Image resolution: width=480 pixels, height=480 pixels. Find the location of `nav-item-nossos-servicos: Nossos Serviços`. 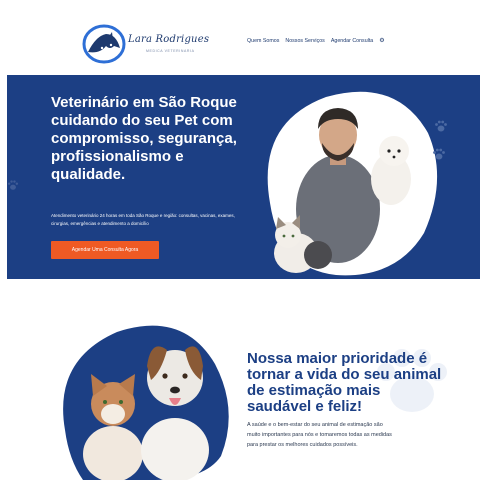

nav-item-nossos-servicos: Nossos Serviços is located at coordinates (304, 41).